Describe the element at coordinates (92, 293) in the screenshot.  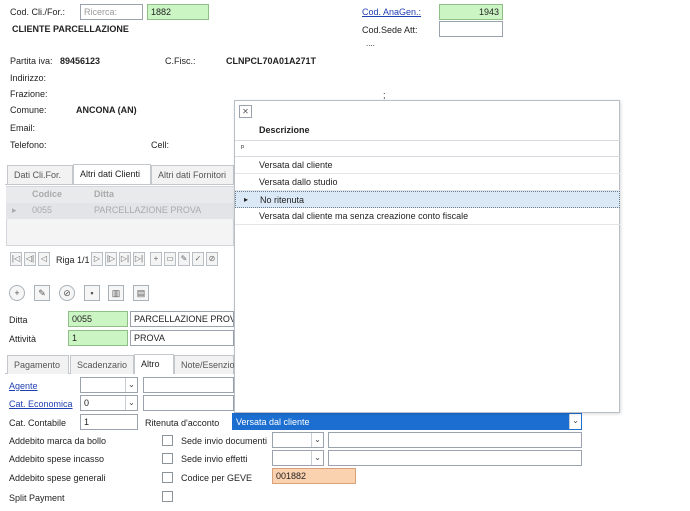
I see `save-icon: ▪` at that location.